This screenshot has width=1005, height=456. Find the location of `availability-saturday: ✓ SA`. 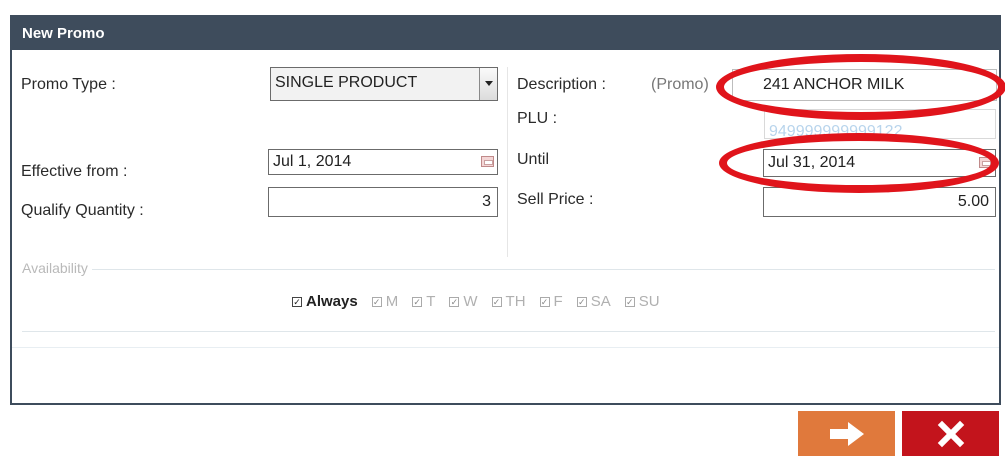

availability-saturday: ✓ SA is located at coordinates (593, 301).